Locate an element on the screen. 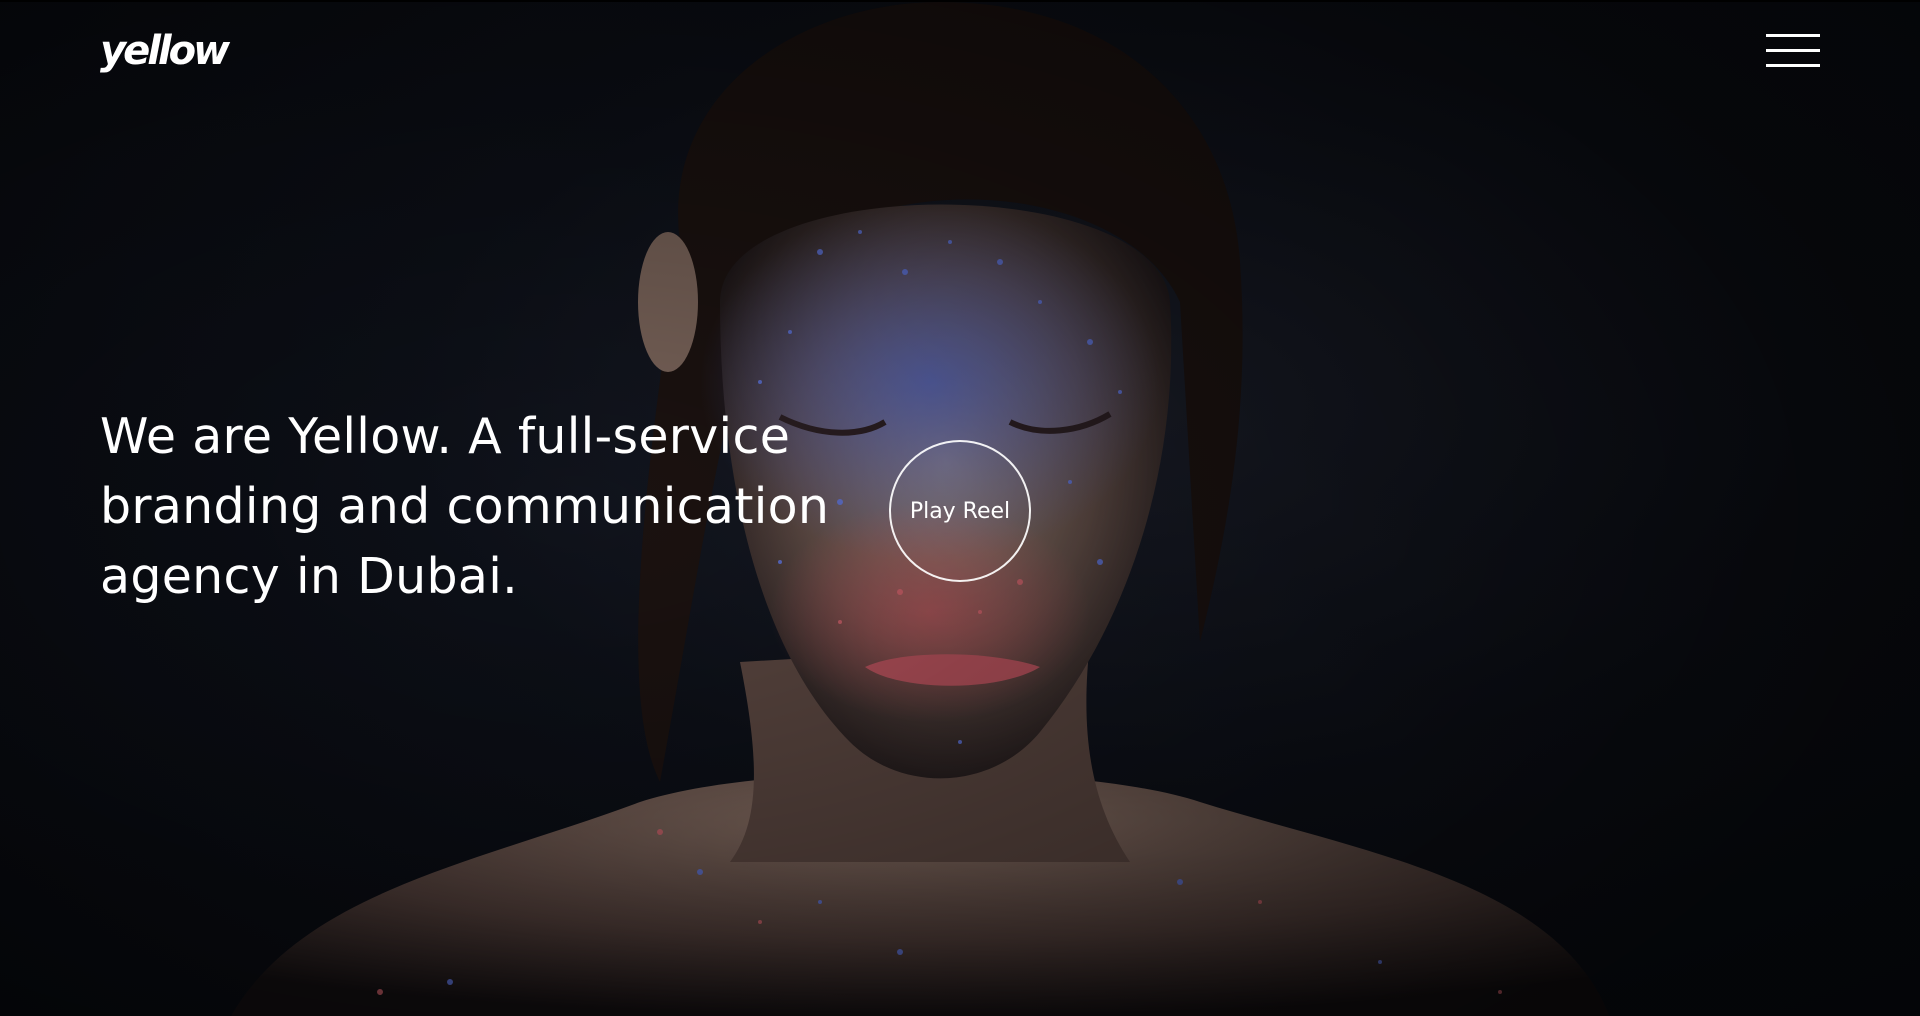 The height and width of the screenshot is (1016, 1920). hamburger-menu-button is located at coordinates (1793, 50).